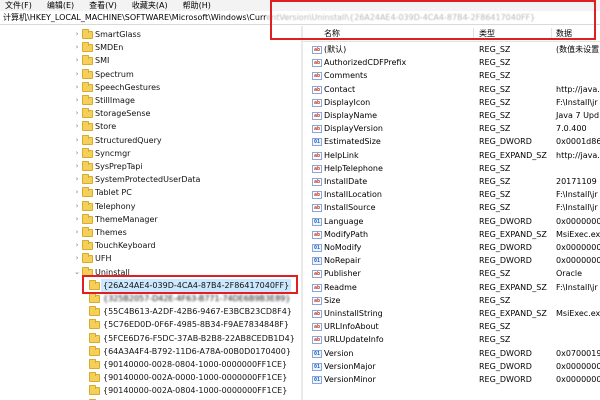 The width and height of the screenshot is (600, 400). Describe the element at coordinates (353, 313) in the screenshot. I see `value-name: UninstallString` at that location.